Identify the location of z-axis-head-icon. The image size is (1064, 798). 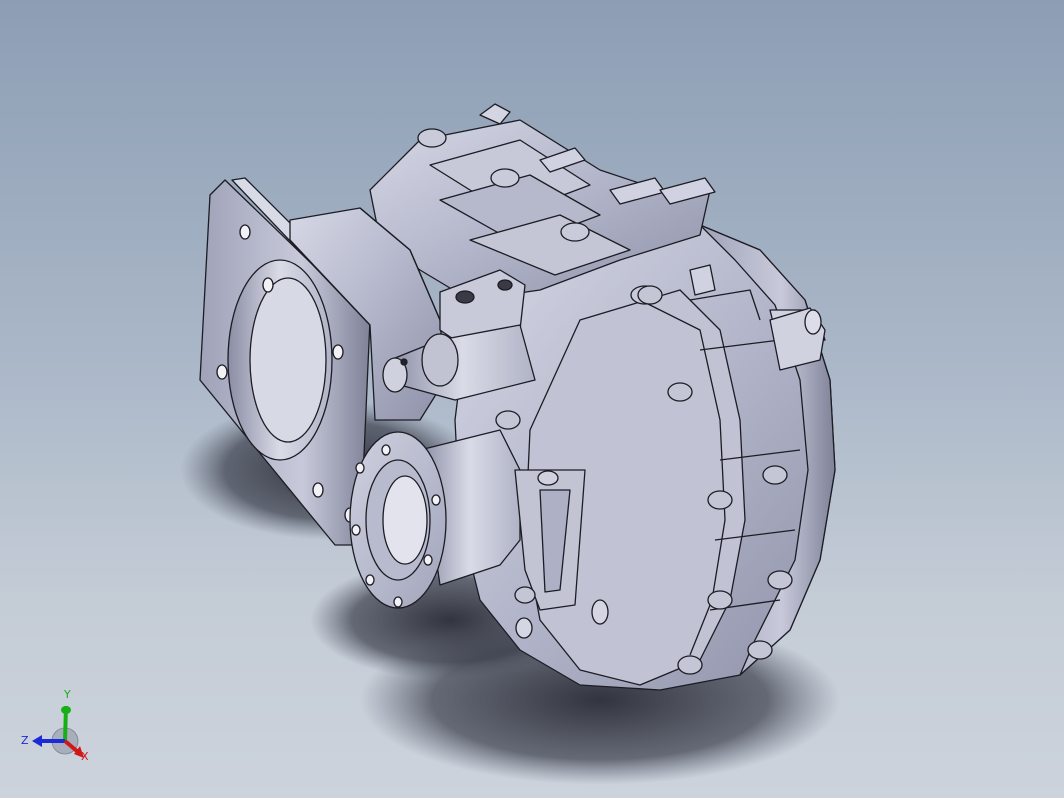
(37, 741).